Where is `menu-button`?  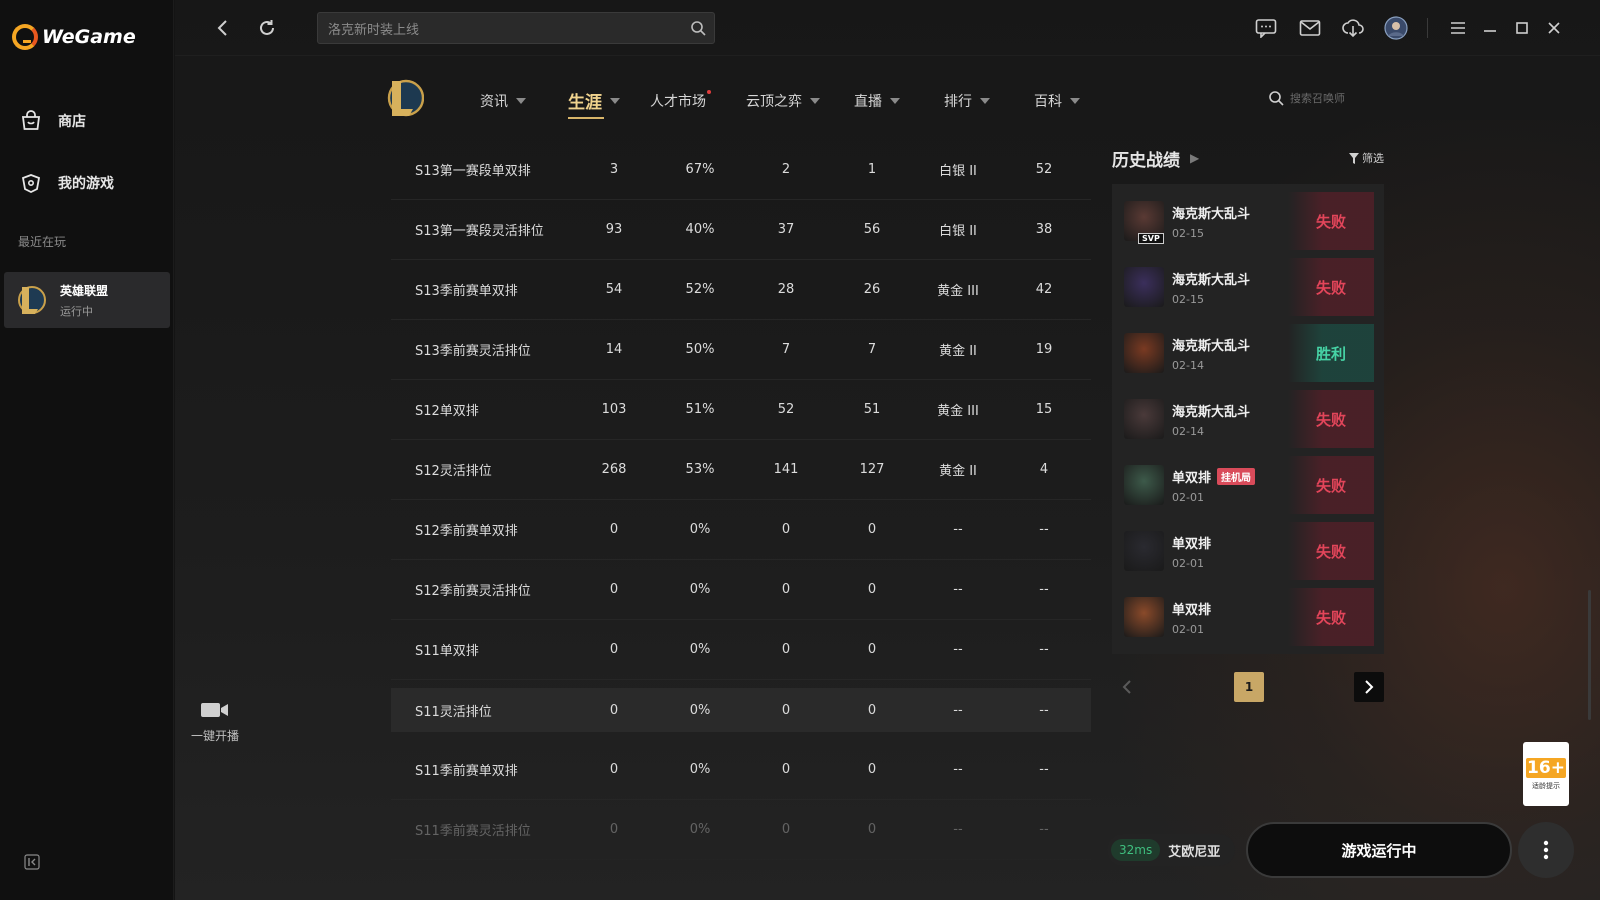
menu-button is located at coordinates (1458, 28).